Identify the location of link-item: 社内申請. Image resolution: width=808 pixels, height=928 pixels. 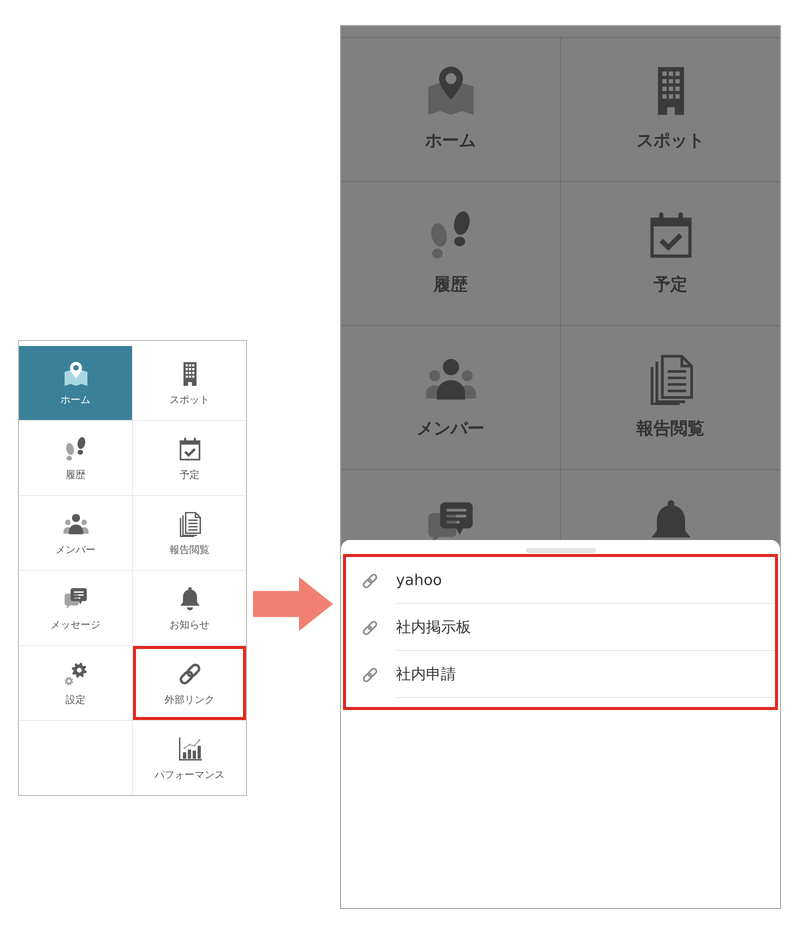
(560, 674).